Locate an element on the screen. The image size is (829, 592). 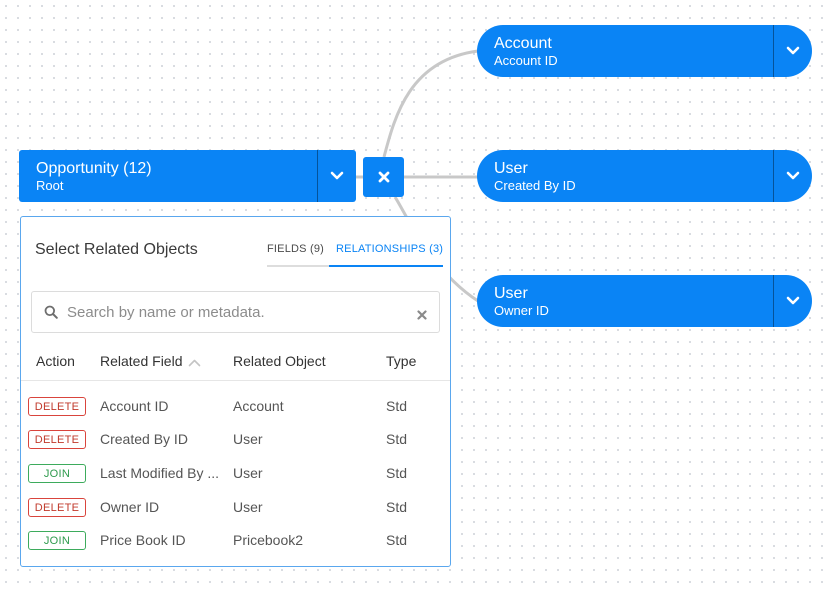
related-node-title: Account is located at coordinates (523, 43).